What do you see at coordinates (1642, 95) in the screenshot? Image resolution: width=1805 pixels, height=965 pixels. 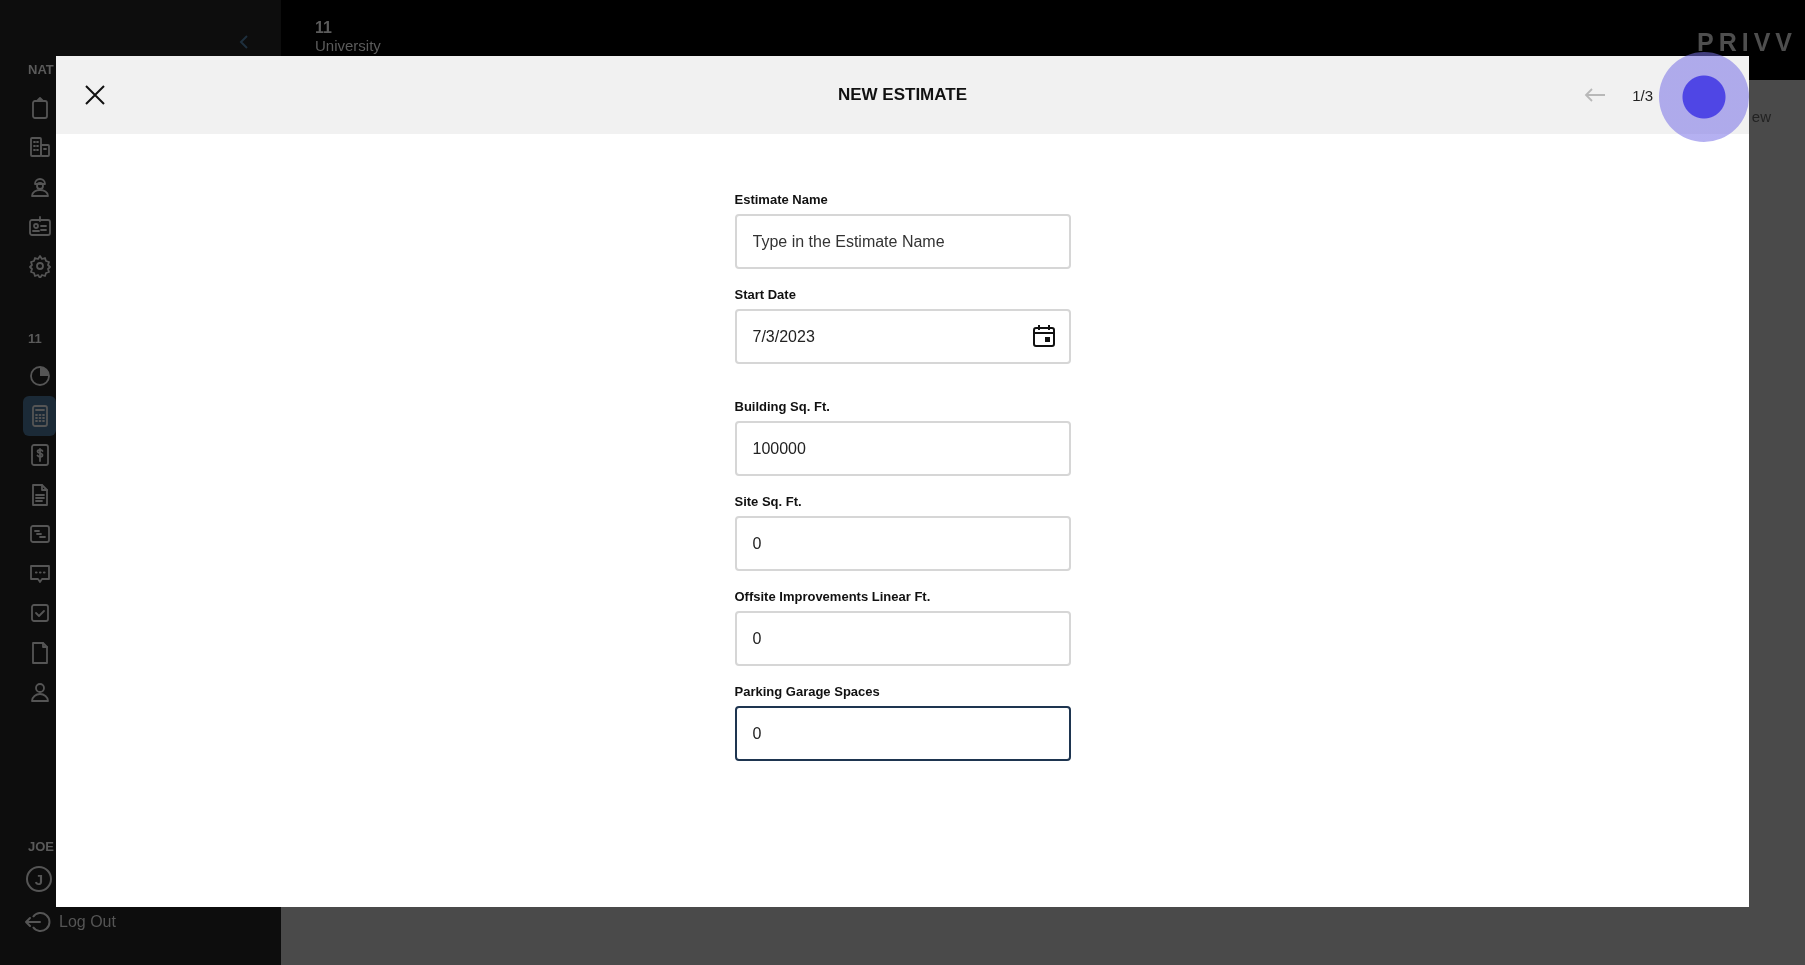 I see `page-counter: 1/3` at bounding box center [1642, 95].